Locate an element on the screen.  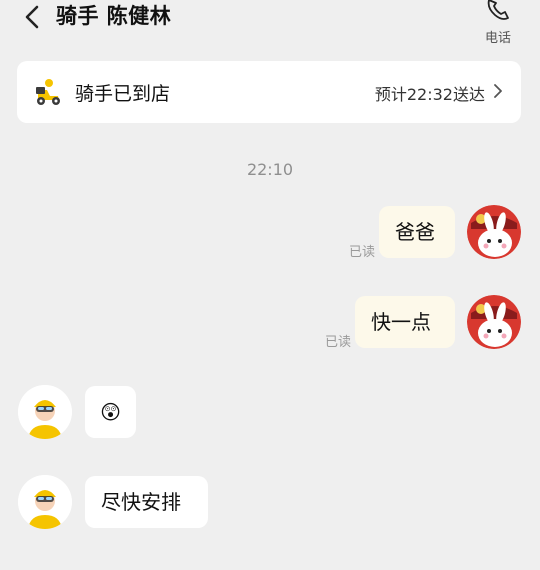
delivery-scooter-icon is located at coordinates (48, 92).